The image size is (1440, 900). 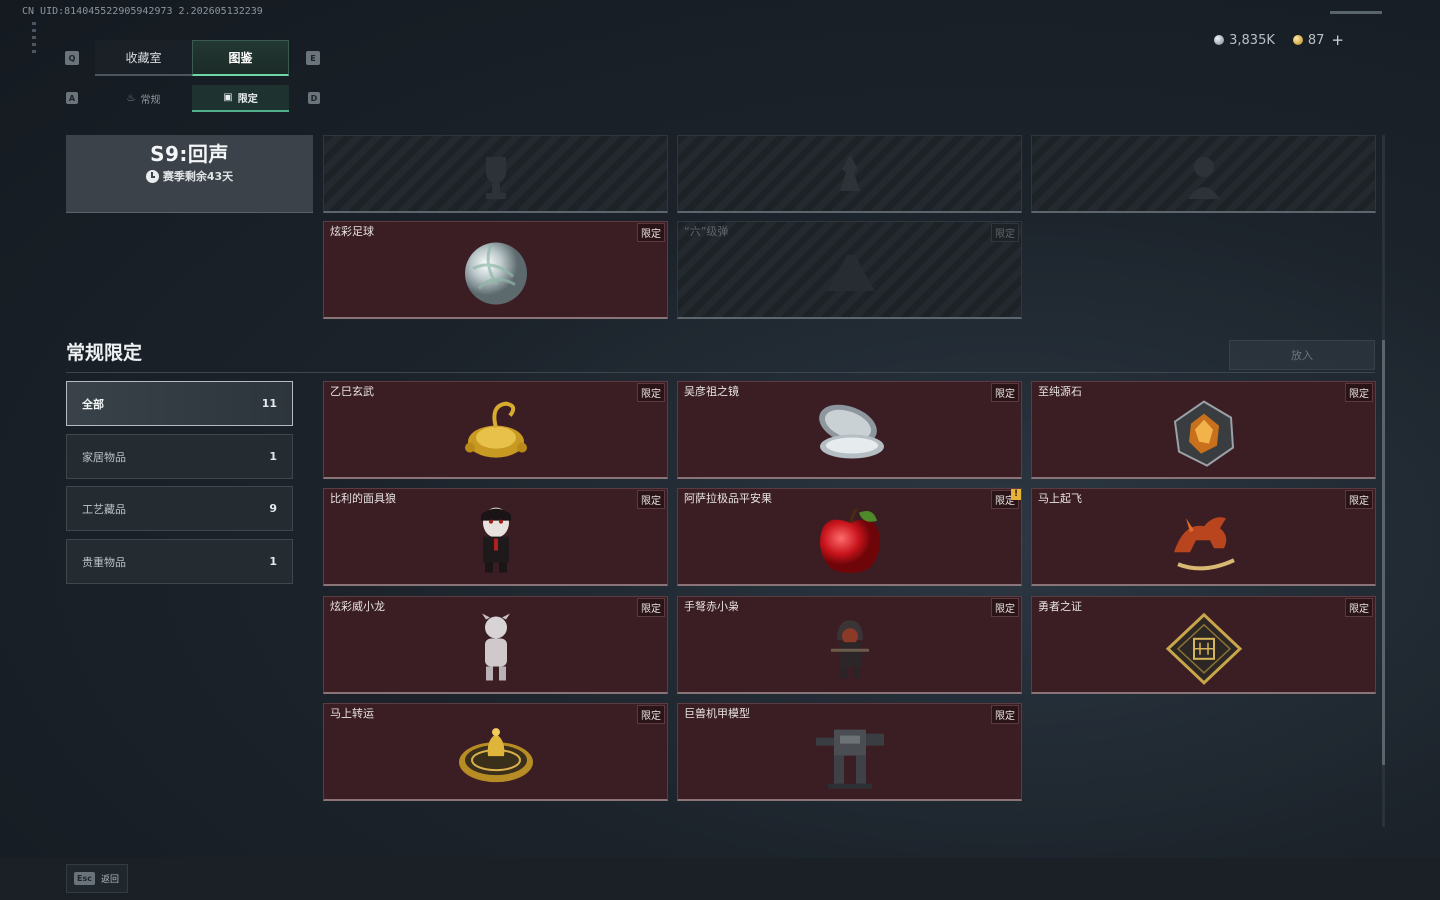 What do you see at coordinates (150, 100) in the screenshot?
I see `subtab-regular-label: 常规` at bounding box center [150, 100].